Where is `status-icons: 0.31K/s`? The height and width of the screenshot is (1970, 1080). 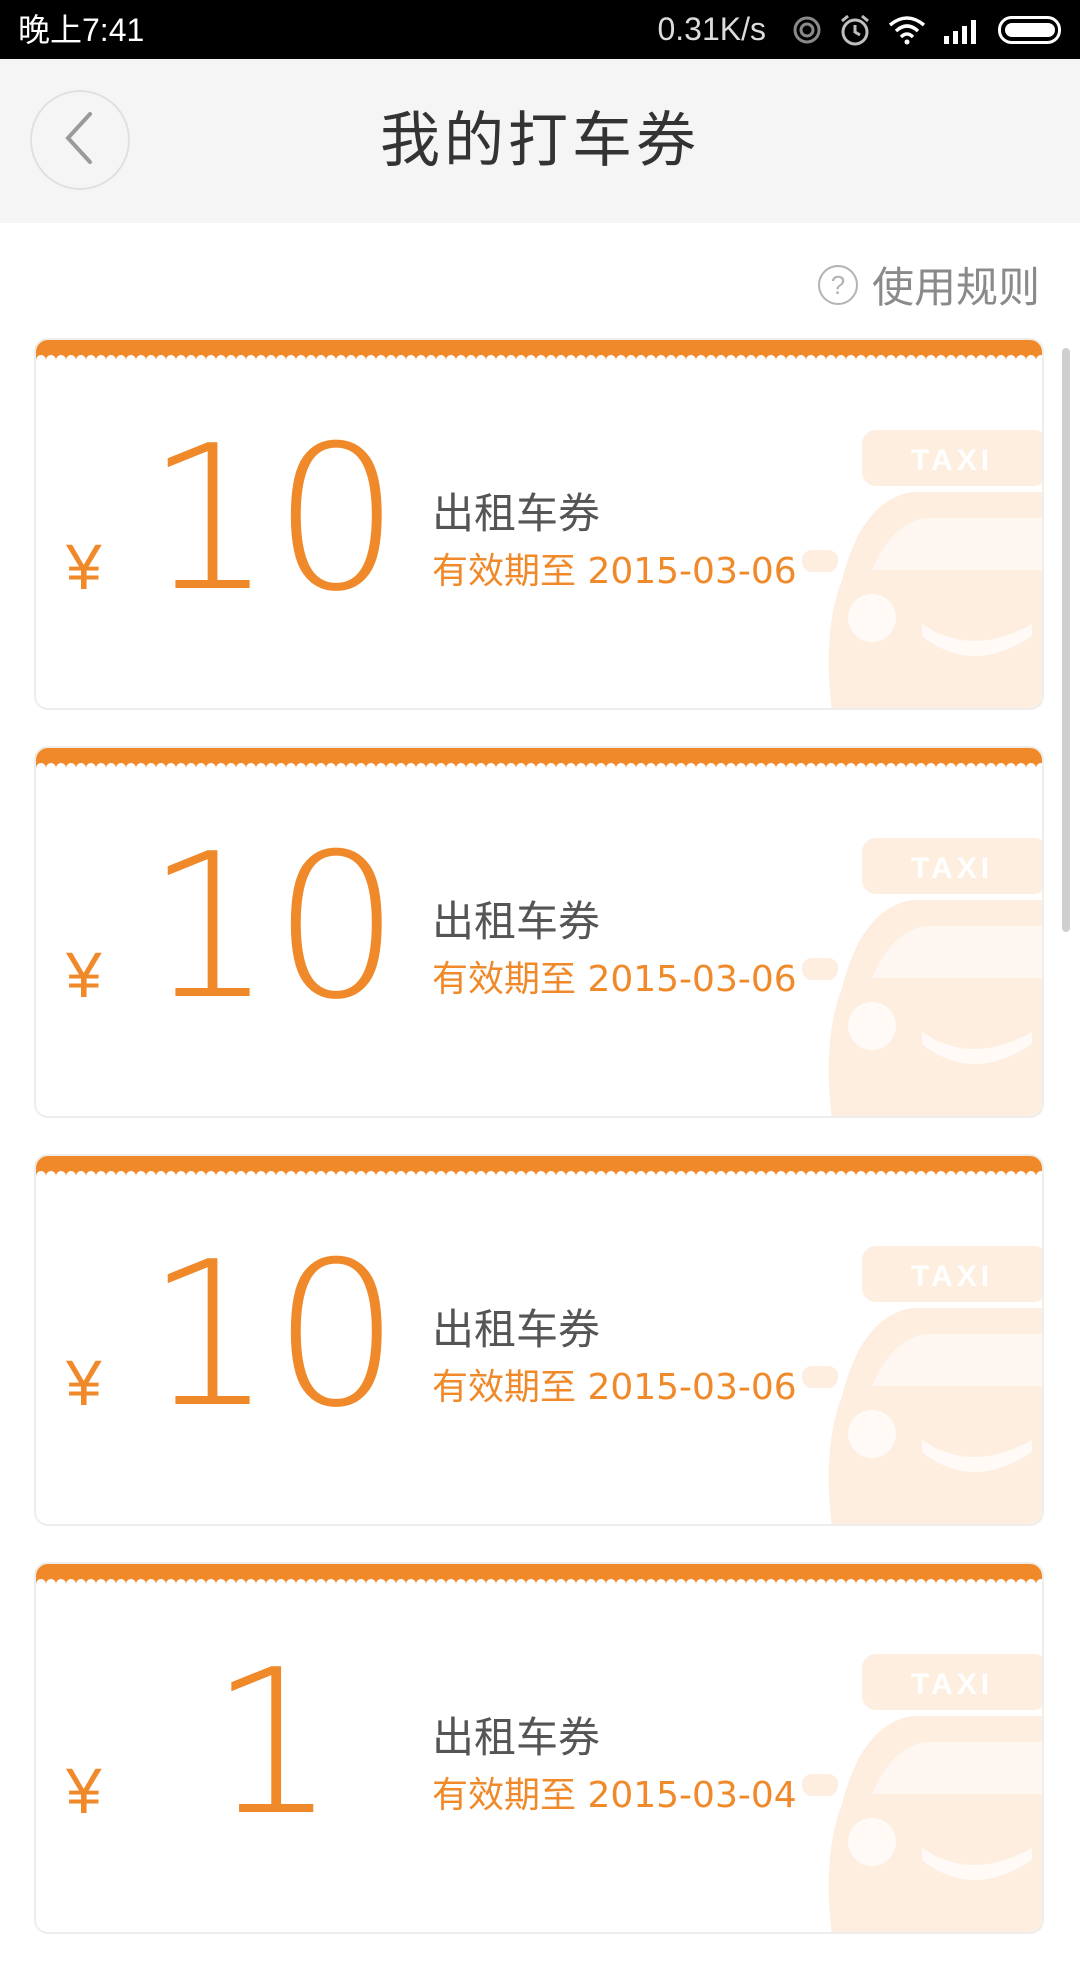 status-icons: 0.31K/s is located at coordinates (860, 29).